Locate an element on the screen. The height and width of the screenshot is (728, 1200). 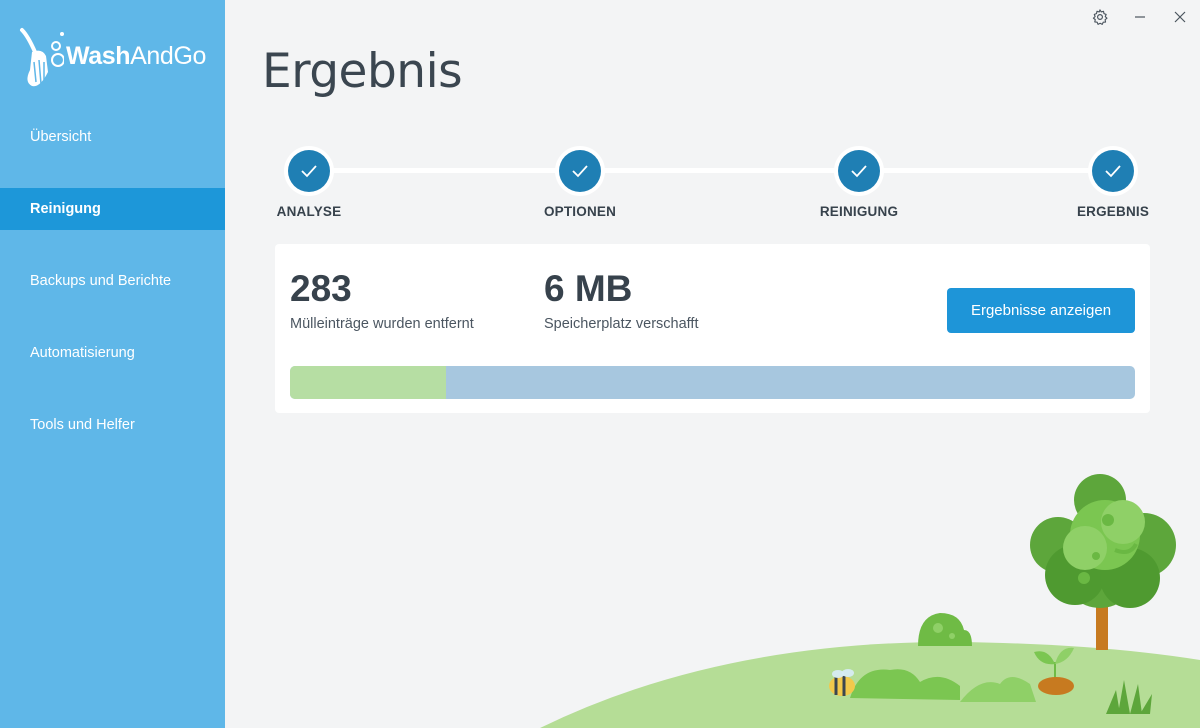
step-analyse: ANALYSE is located at coordinates (309, 182).